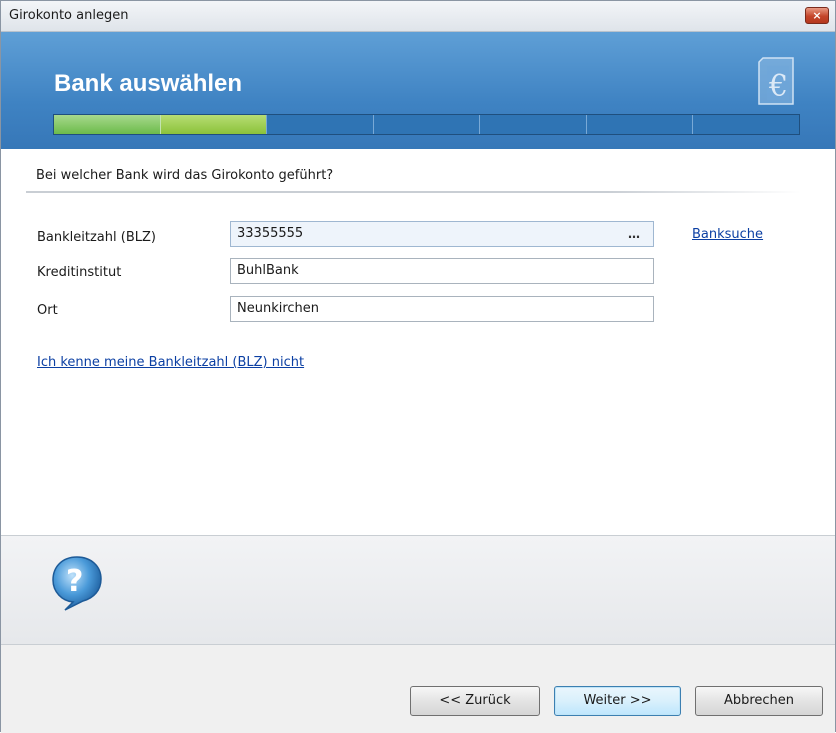 The image size is (836, 733). I want to click on euro-document-icon: €, so click(776, 81).